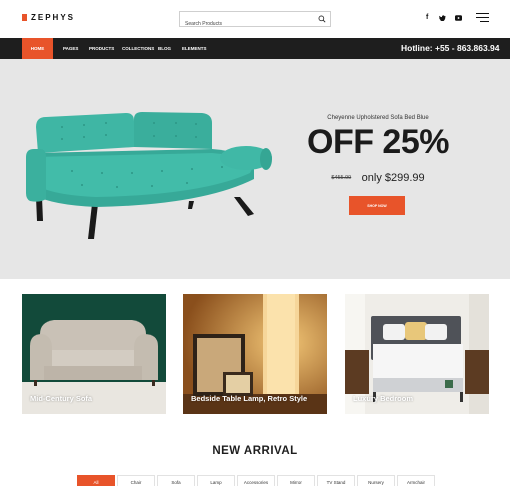 The image size is (510, 486). What do you see at coordinates (378, 118) in the screenshot?
I see `hero-subtitle: Cheyenne Upholstered Sofa Bed Blue` at bounding box center [378, 118].